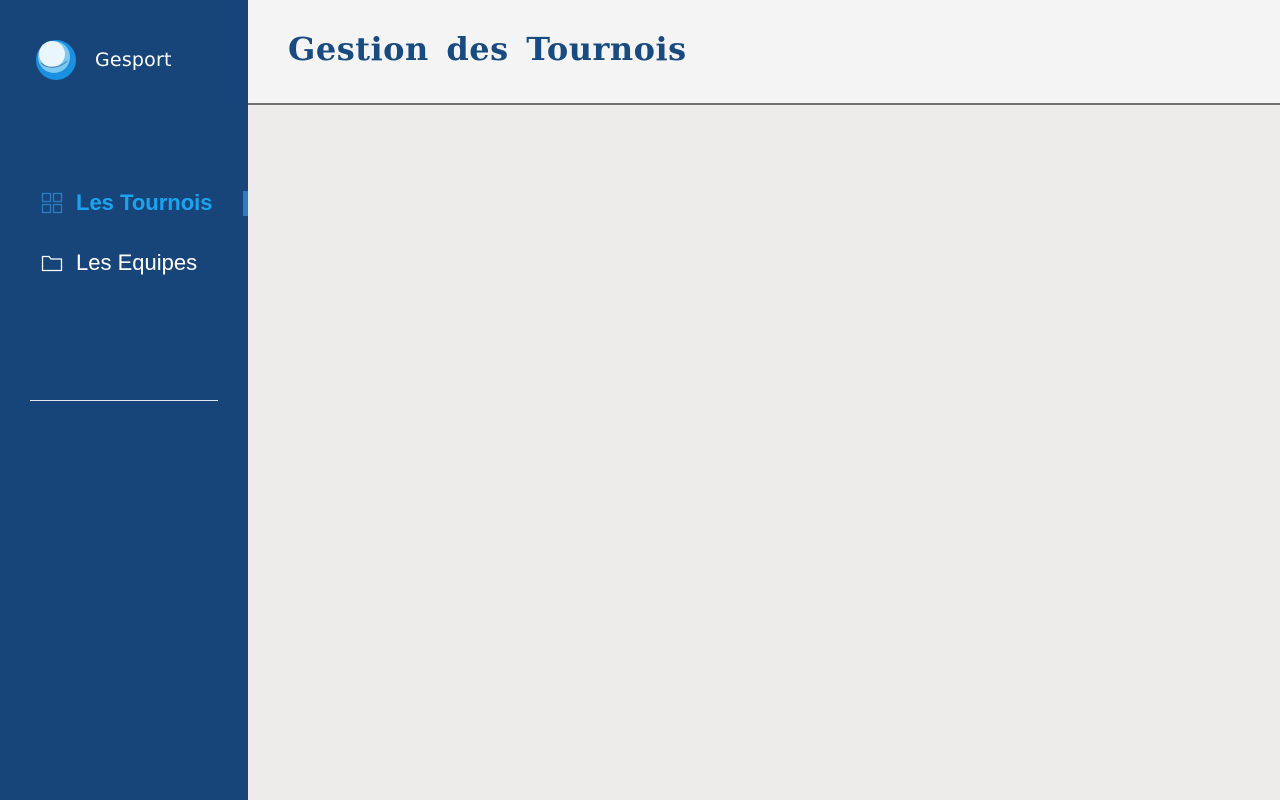 This screenshot has width=1280, height=800. I want to click on app-name: Gesport, so click(133, 60).